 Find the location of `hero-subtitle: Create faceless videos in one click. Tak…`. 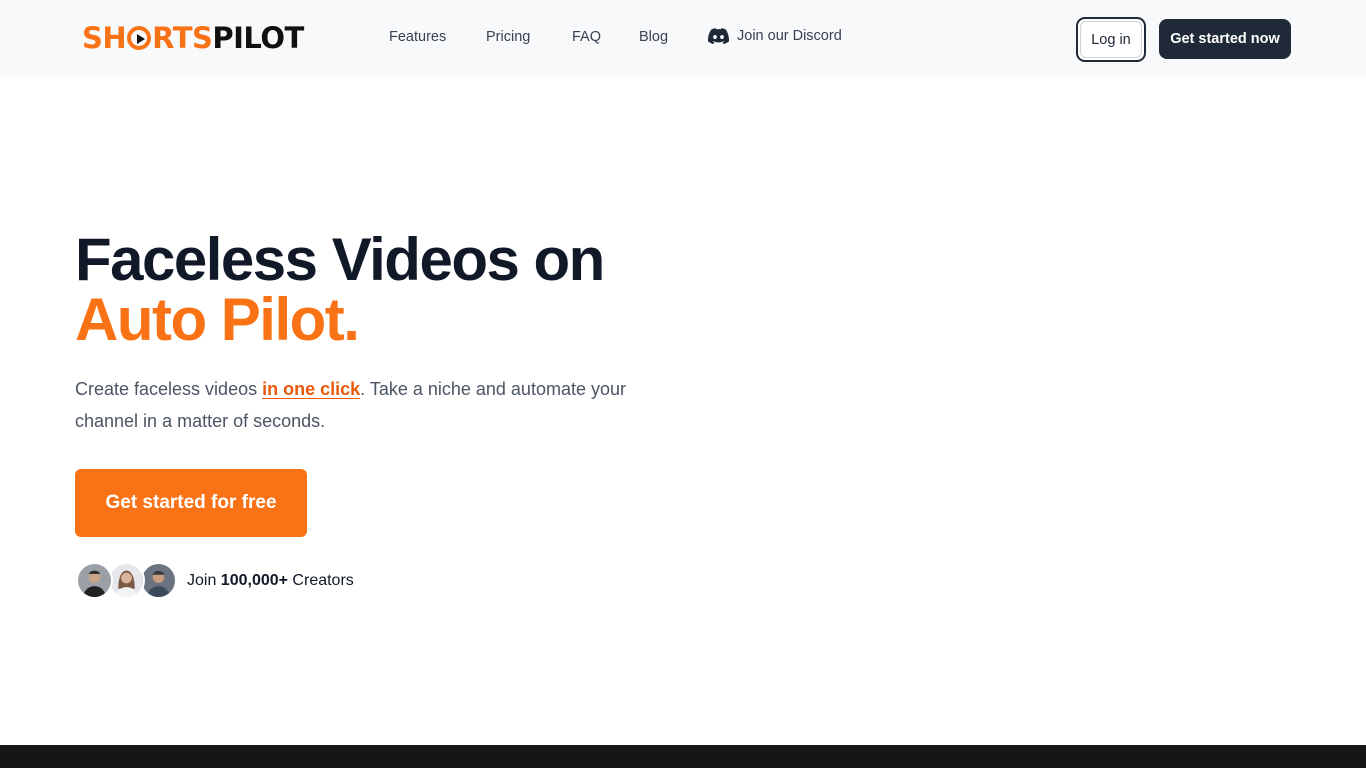

hero-subtitle: Create faceless videos in one click. Tak… is located at coordinates (375, 405).